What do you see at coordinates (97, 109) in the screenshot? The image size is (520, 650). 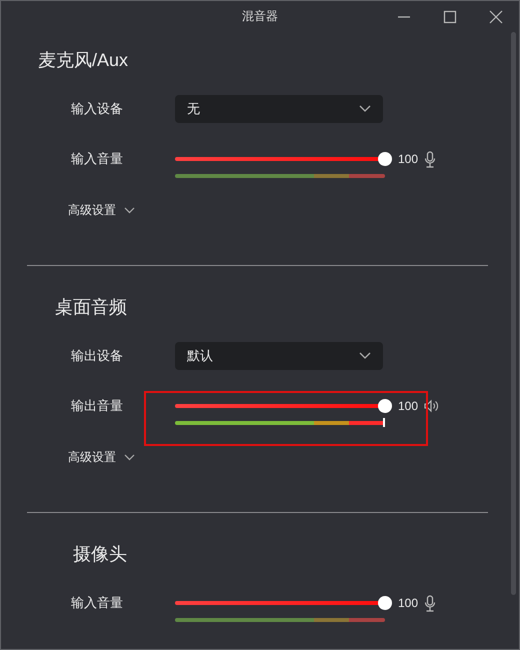 I see `row-label: 输入设备` at bounding box center [97, 109].